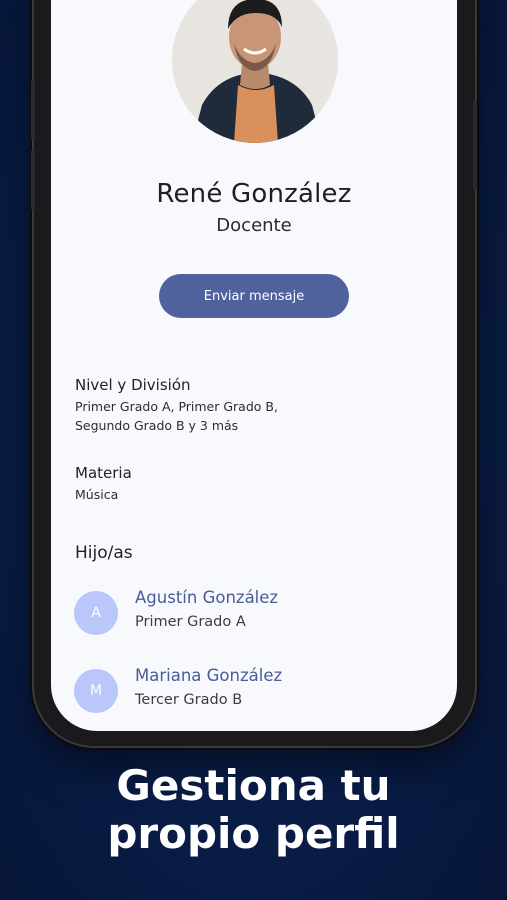  I want to click on child-list-item: M Mariana González Tercer Grado B, so click(254, 691).